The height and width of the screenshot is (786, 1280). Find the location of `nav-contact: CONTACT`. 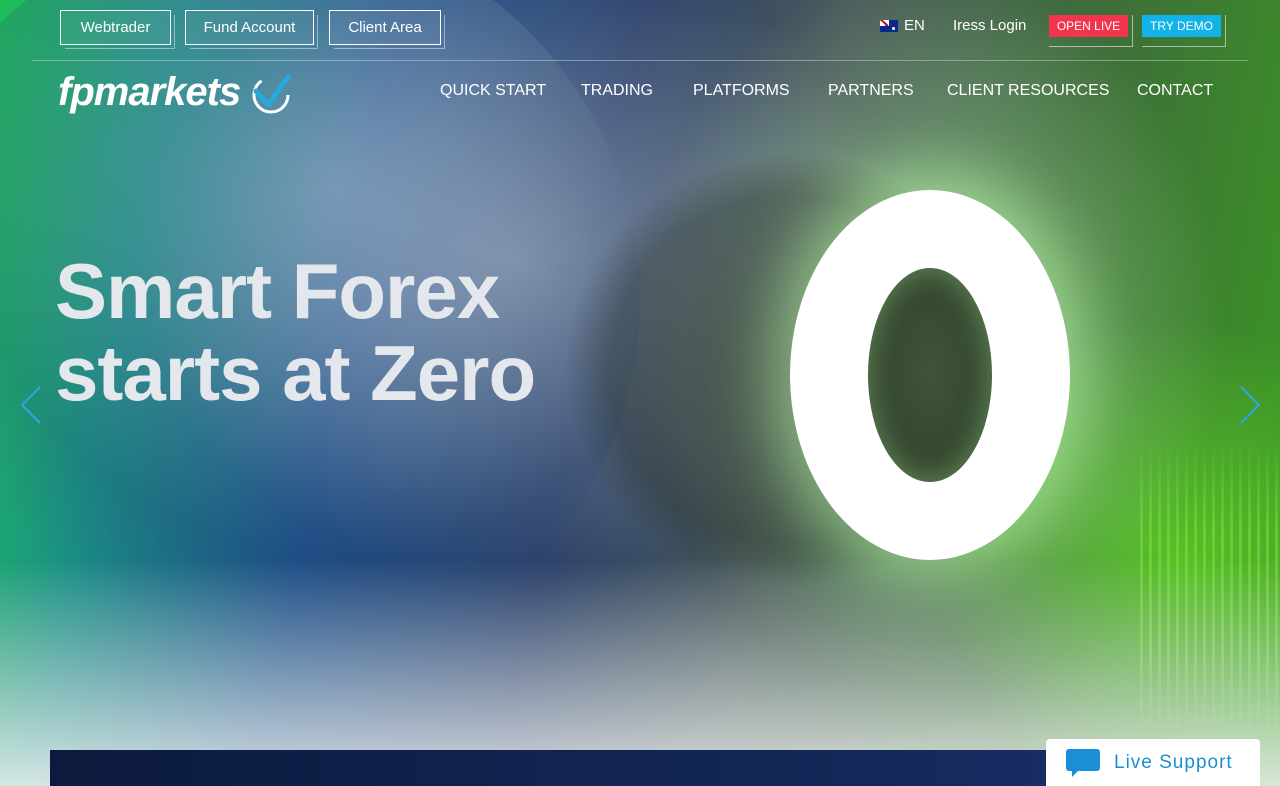

nav-contact: CONTACT is located at coordinates (1175, 91).